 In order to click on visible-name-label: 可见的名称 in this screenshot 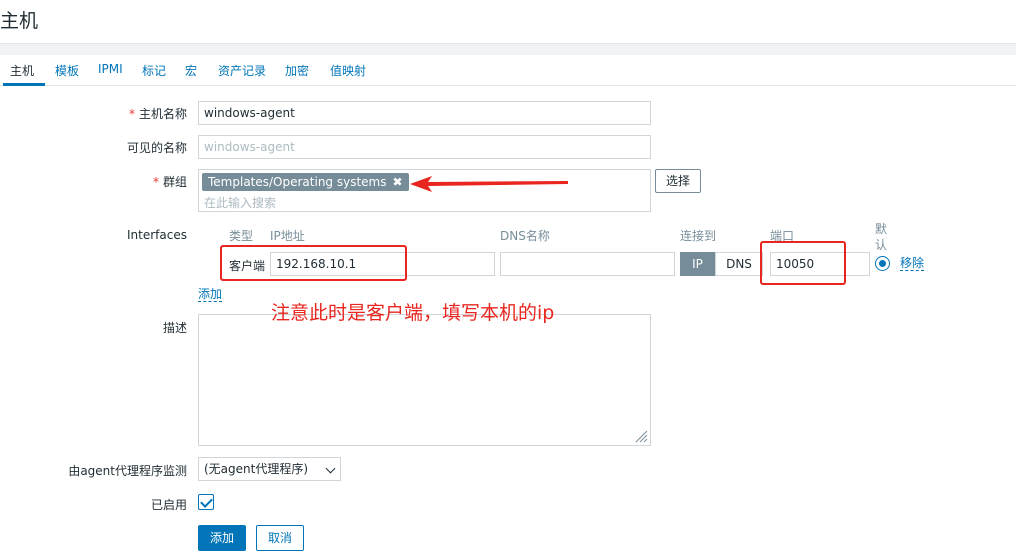, I will do `click(156, 148)`.